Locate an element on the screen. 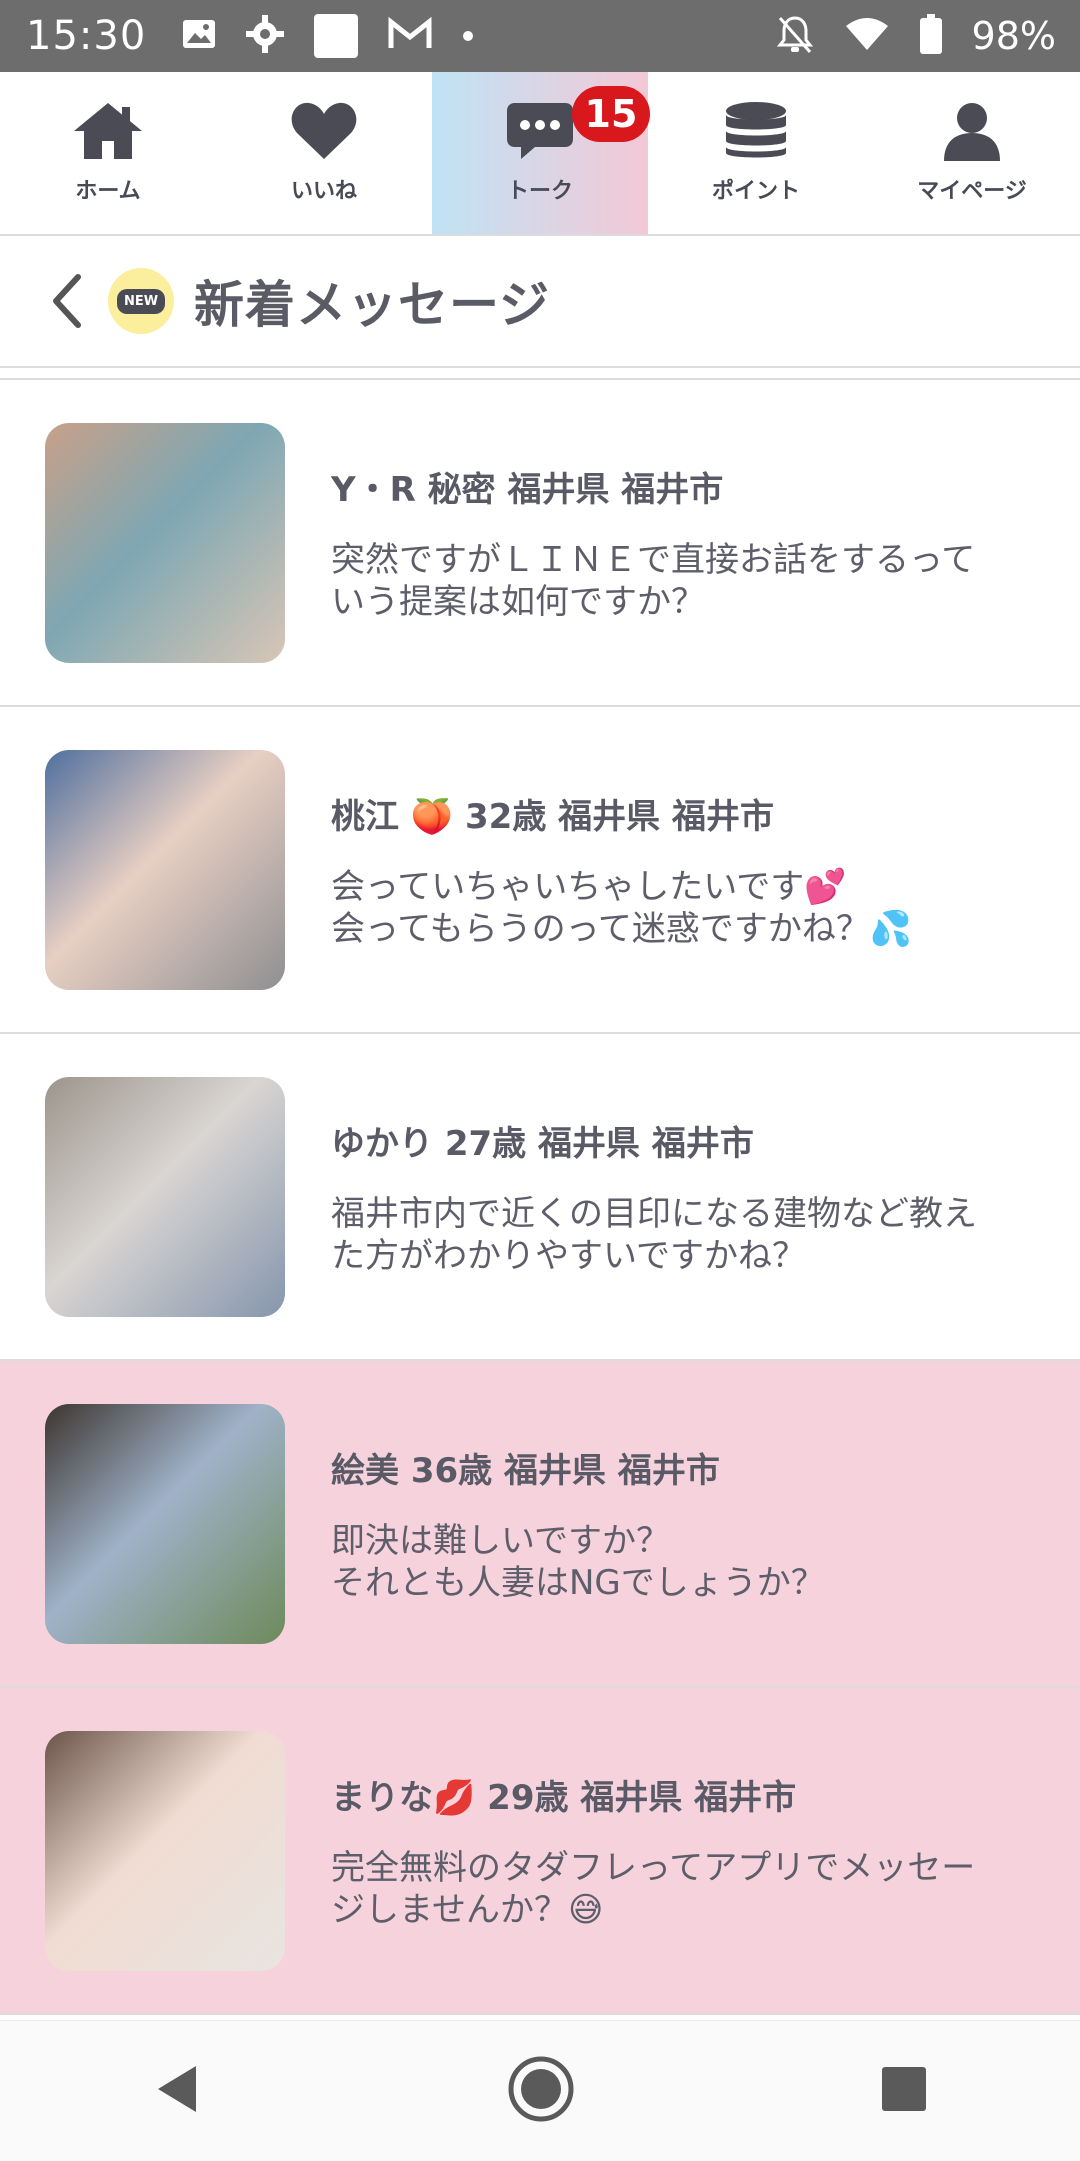  new-label: NEW is located at coordinates (141, 301).